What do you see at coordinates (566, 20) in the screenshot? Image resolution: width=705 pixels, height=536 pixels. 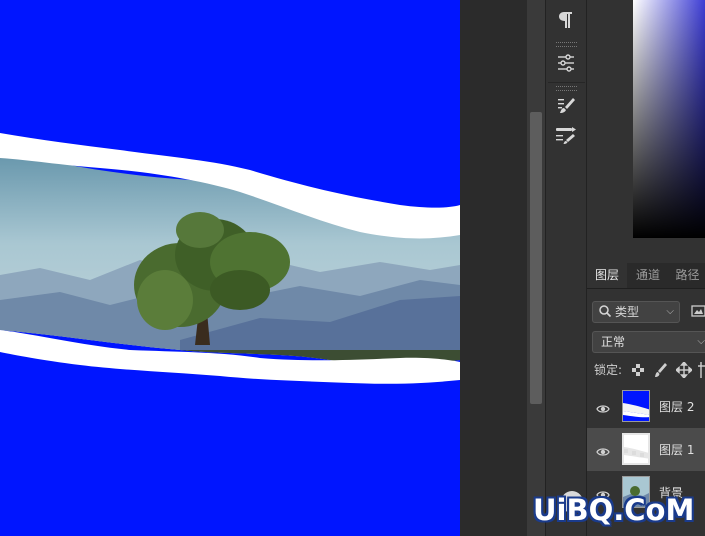 I see `paragraph-icon` at bounding box center [566, 20].